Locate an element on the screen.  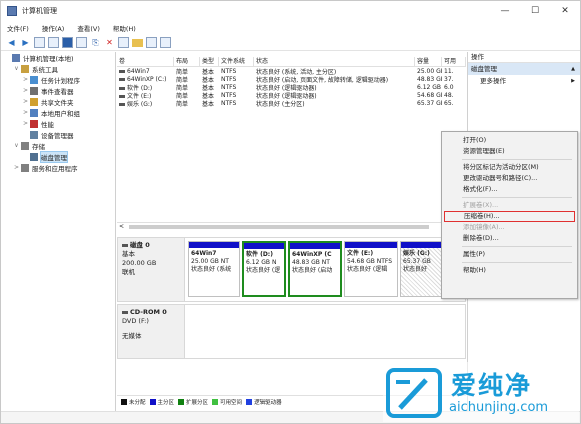
tree-item: > 共享文件夹 is located at coordinates (58, 101).